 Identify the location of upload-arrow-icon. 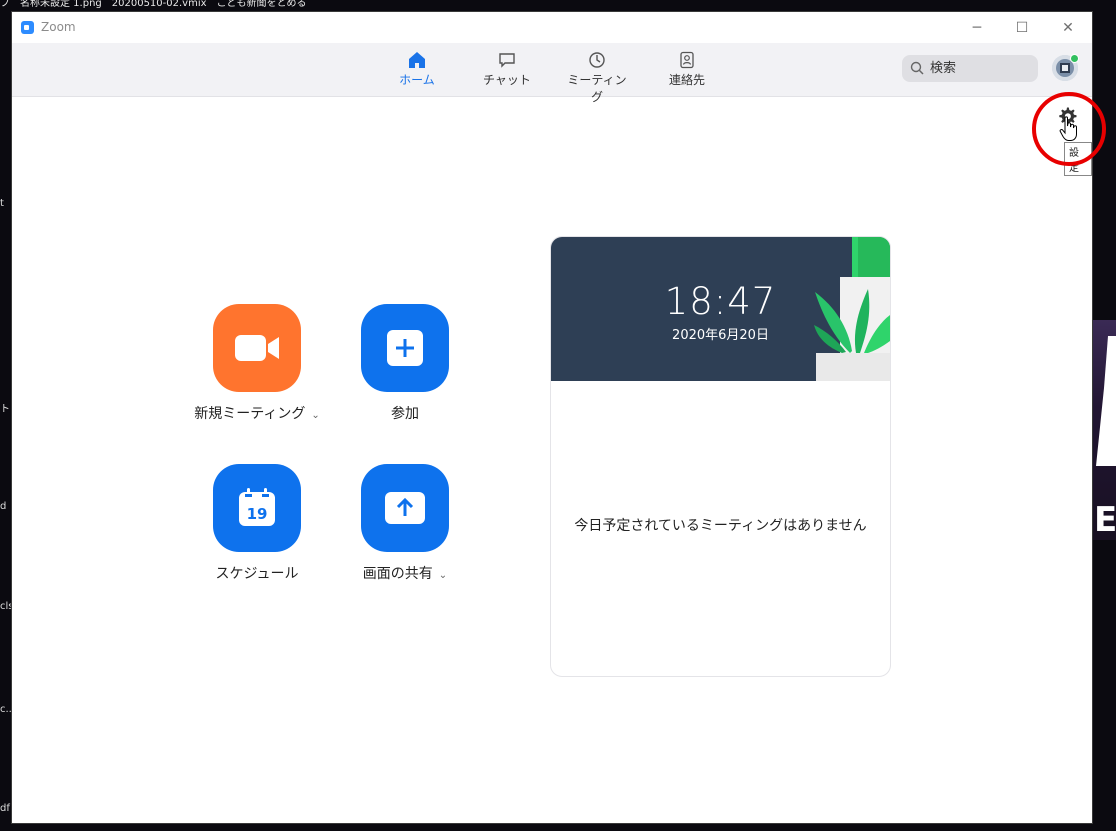
(405, 508).